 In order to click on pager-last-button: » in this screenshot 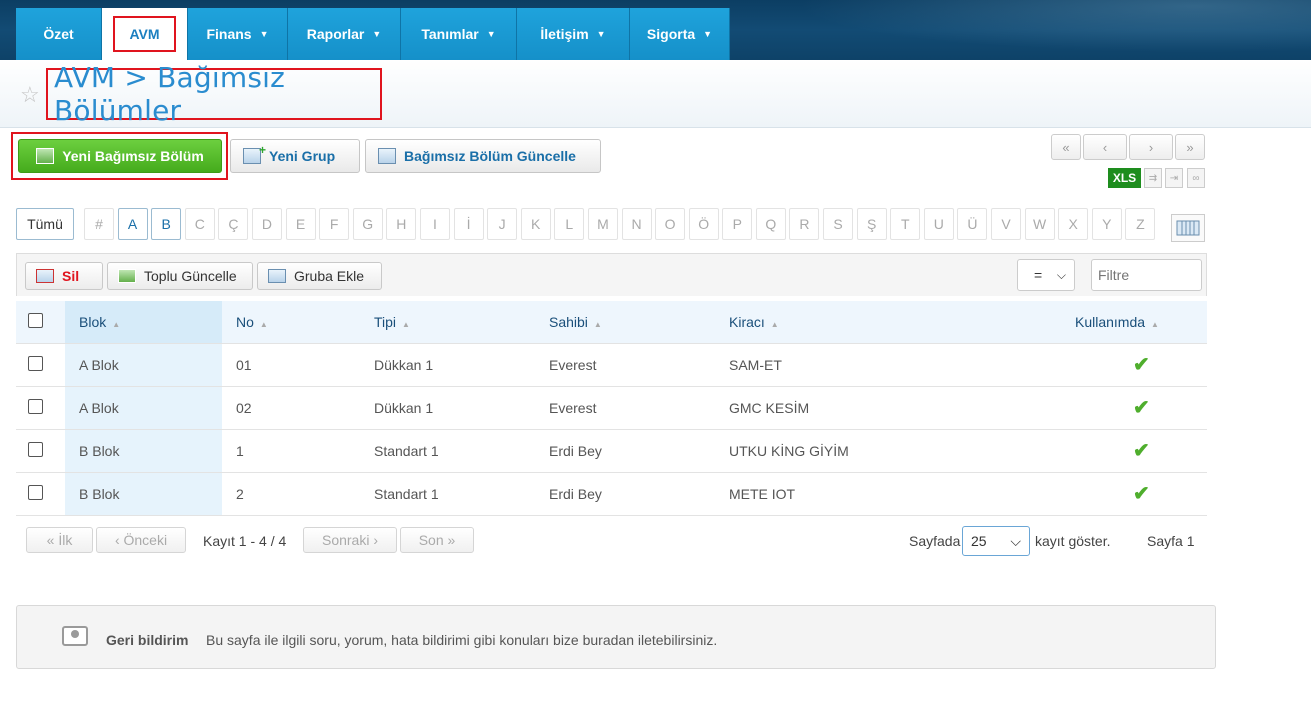, I will do `click(1190, 147)`.